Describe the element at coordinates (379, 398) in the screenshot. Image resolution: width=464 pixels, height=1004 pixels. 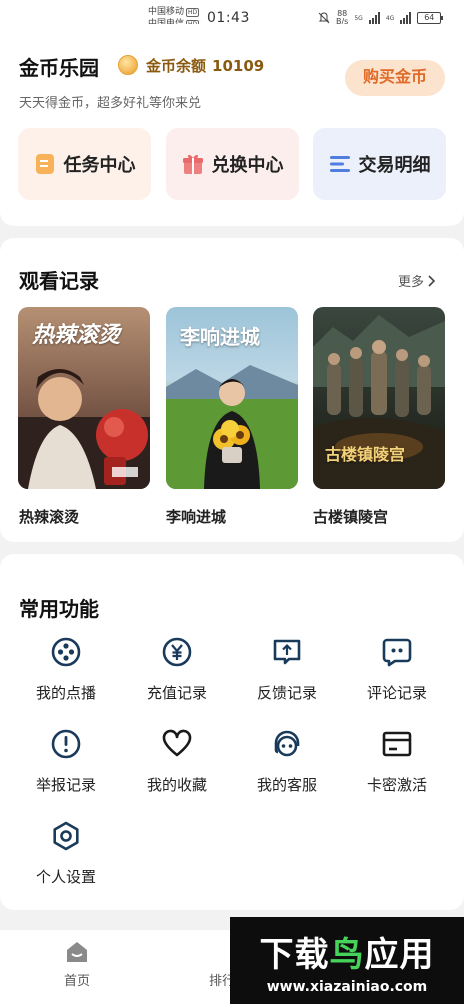
I see `poster-3: 古楼镇陵宫` at that location.